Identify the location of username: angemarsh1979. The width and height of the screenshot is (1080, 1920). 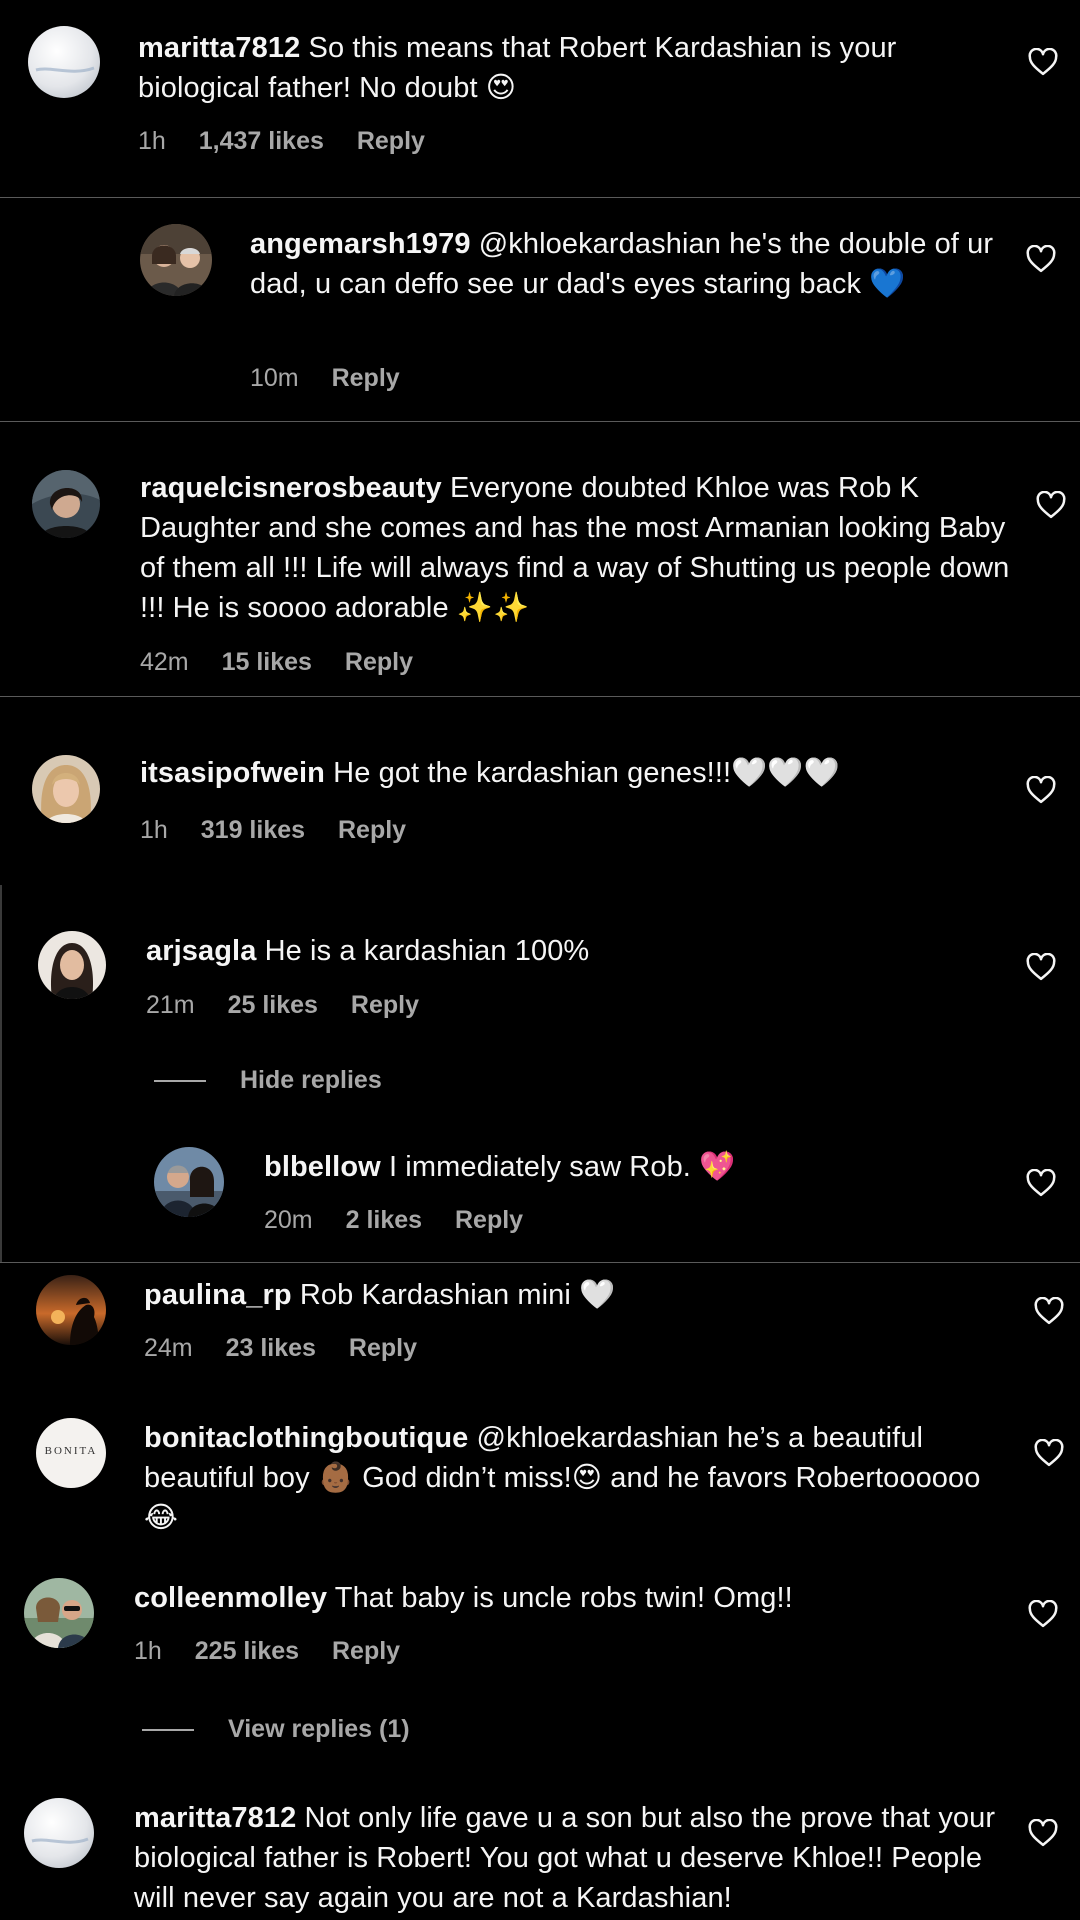
(360, 244).